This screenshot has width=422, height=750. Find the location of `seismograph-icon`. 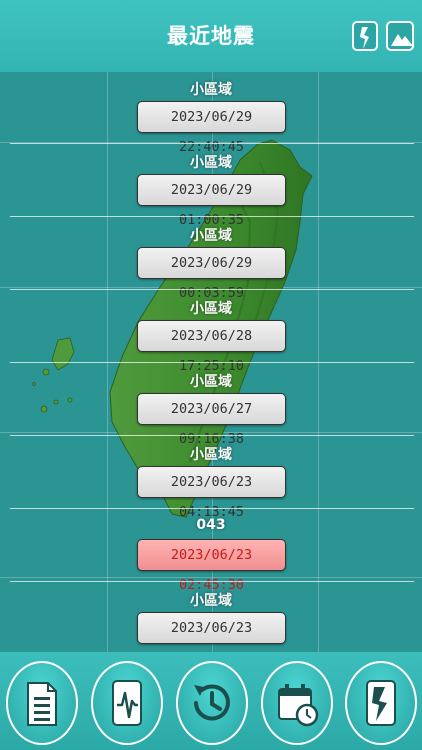

seismograph-icon is located at coordinates (127, 703).